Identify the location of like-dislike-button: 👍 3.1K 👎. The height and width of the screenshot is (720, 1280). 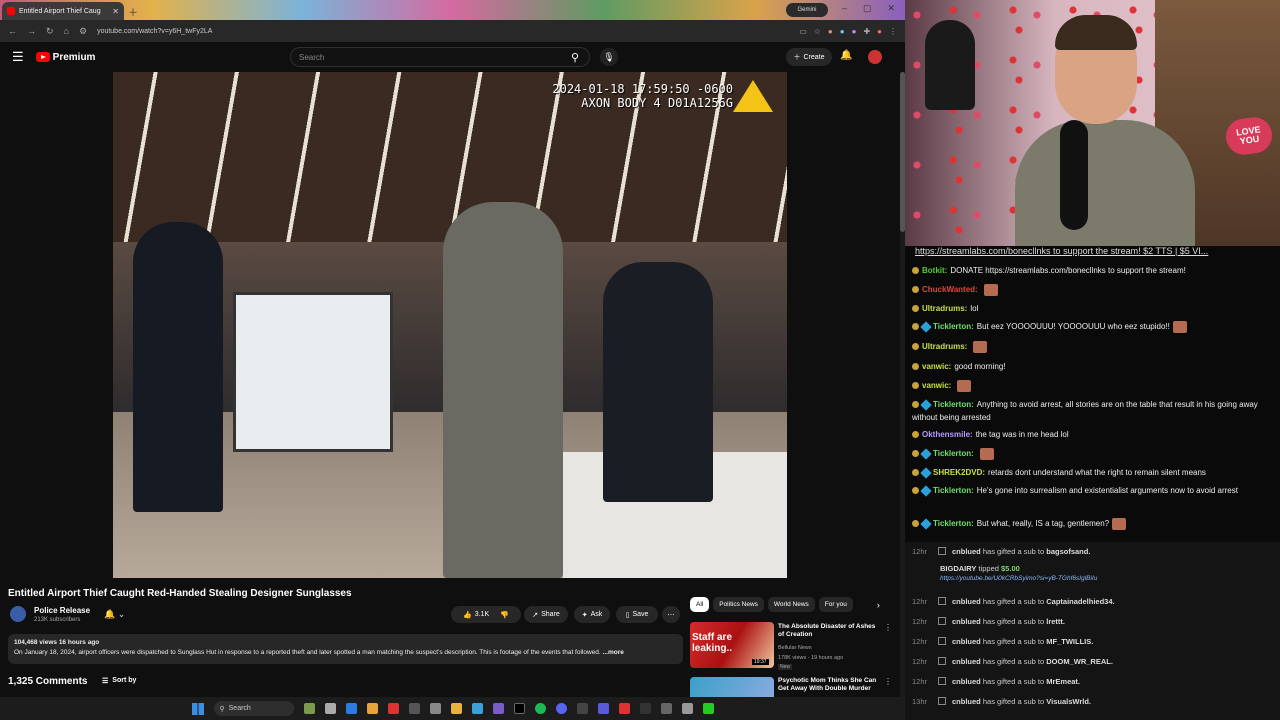
(486, 614).